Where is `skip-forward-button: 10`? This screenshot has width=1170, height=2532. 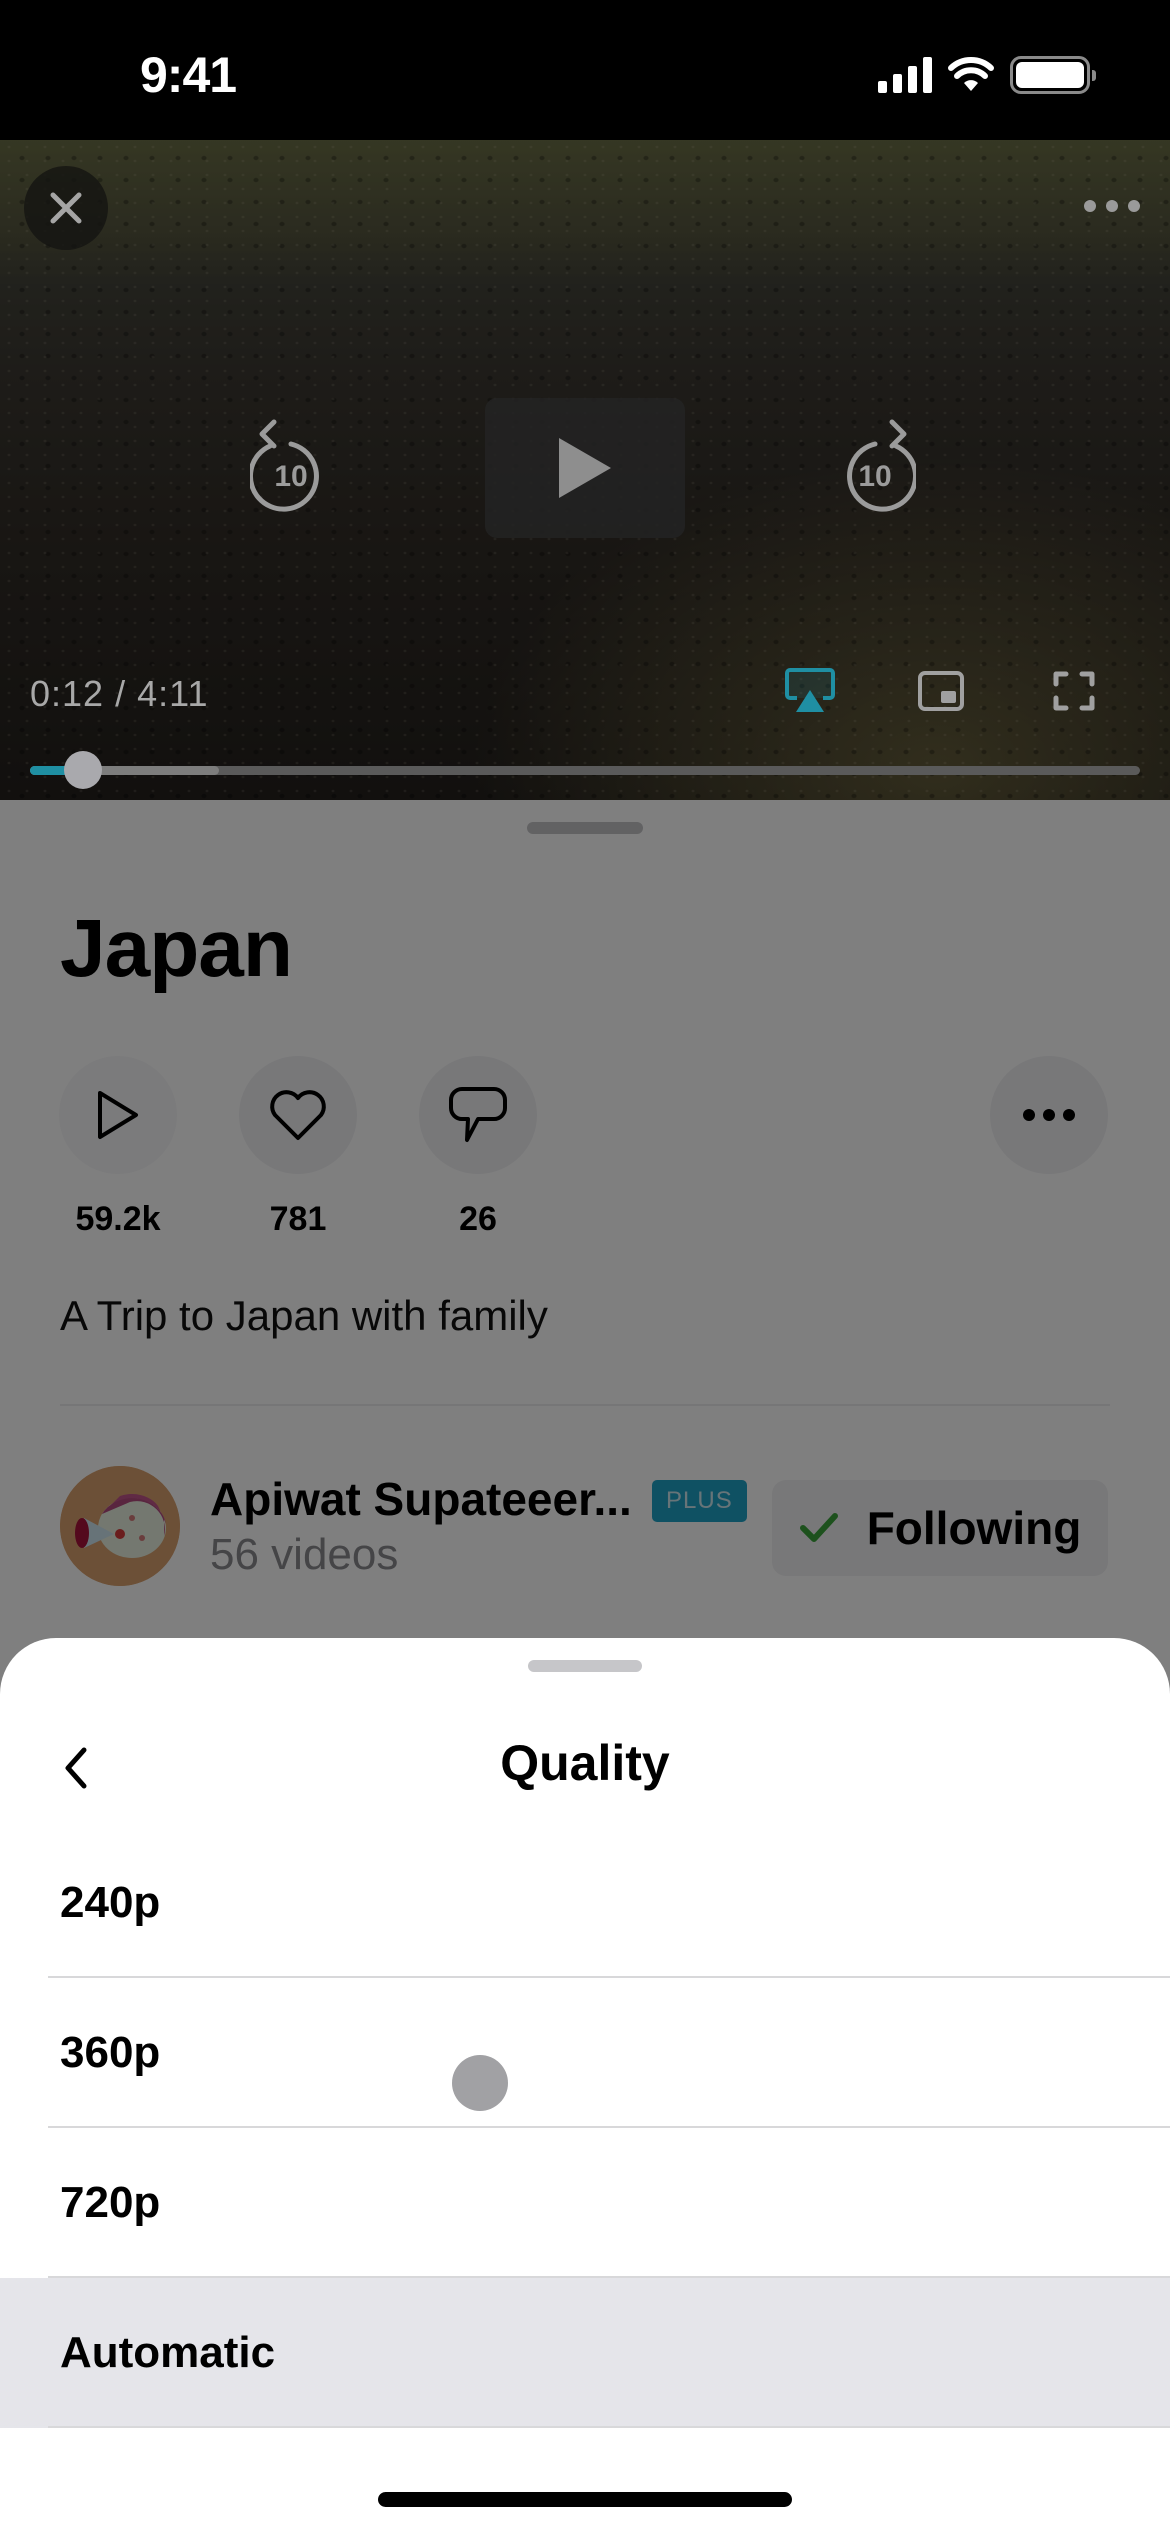
skip-forward-button: 10 is located at coordinates (877, 466).